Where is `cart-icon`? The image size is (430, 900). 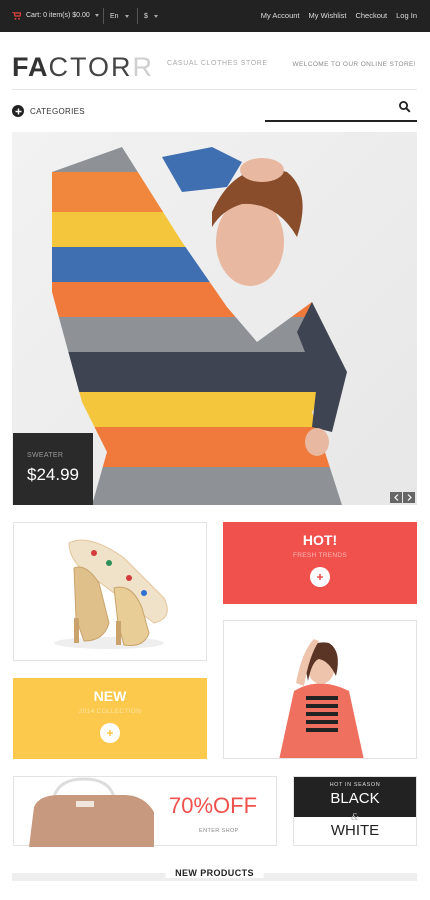
cart-icon is located at coordinates (16, 16).